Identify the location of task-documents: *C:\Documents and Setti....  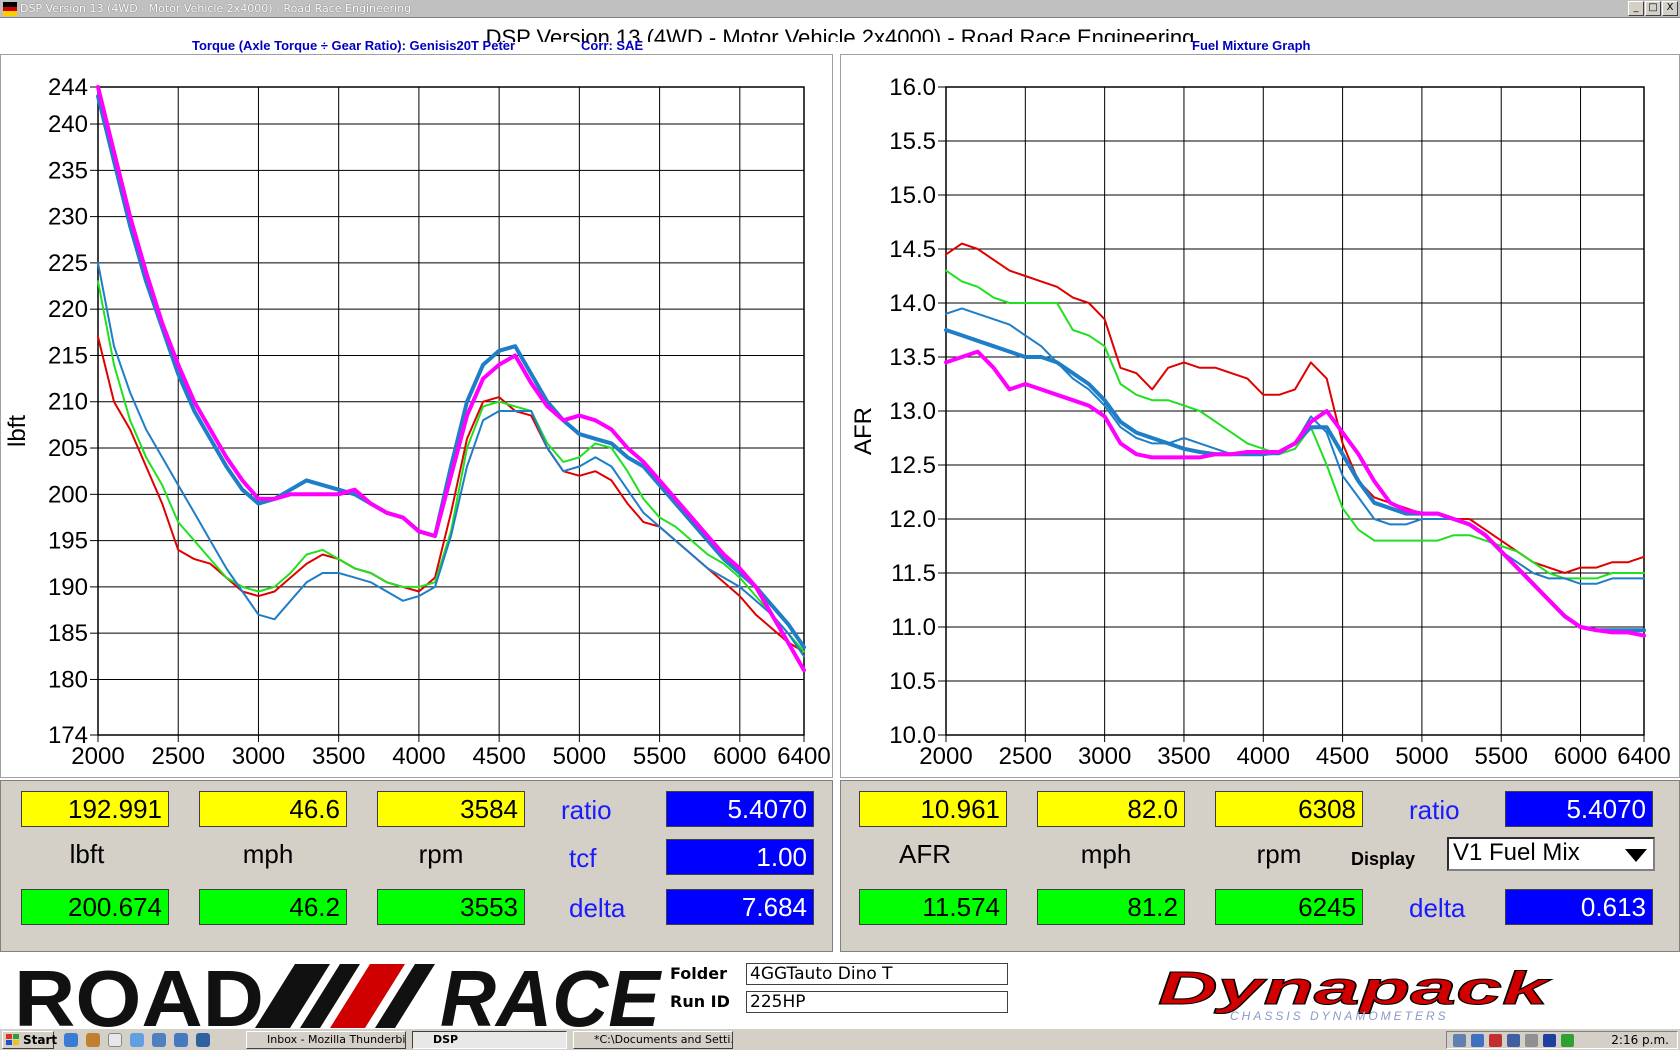
(653, 1040).